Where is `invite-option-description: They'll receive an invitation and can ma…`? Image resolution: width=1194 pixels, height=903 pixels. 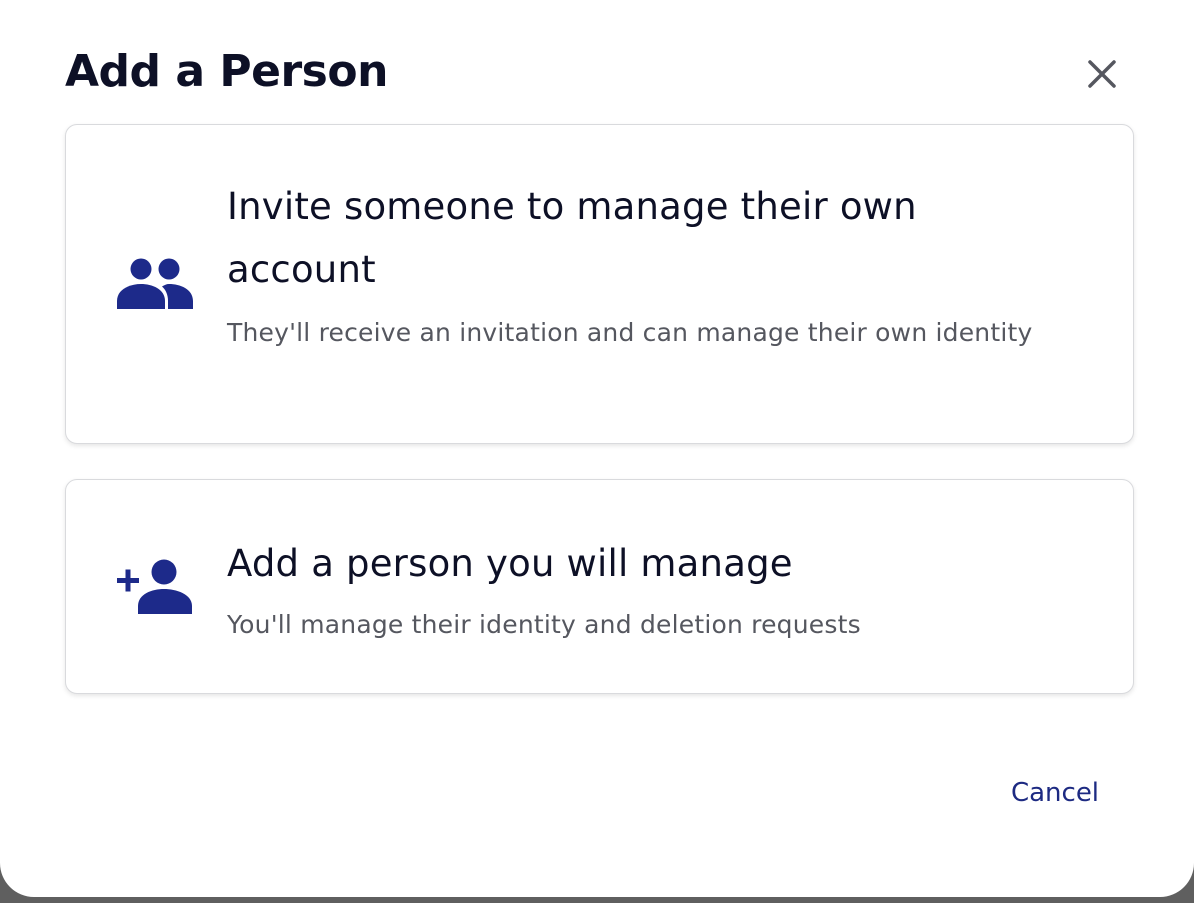
invite-option-description: They'll receive an invitation and can ma… is located at coordinates (630, 332).